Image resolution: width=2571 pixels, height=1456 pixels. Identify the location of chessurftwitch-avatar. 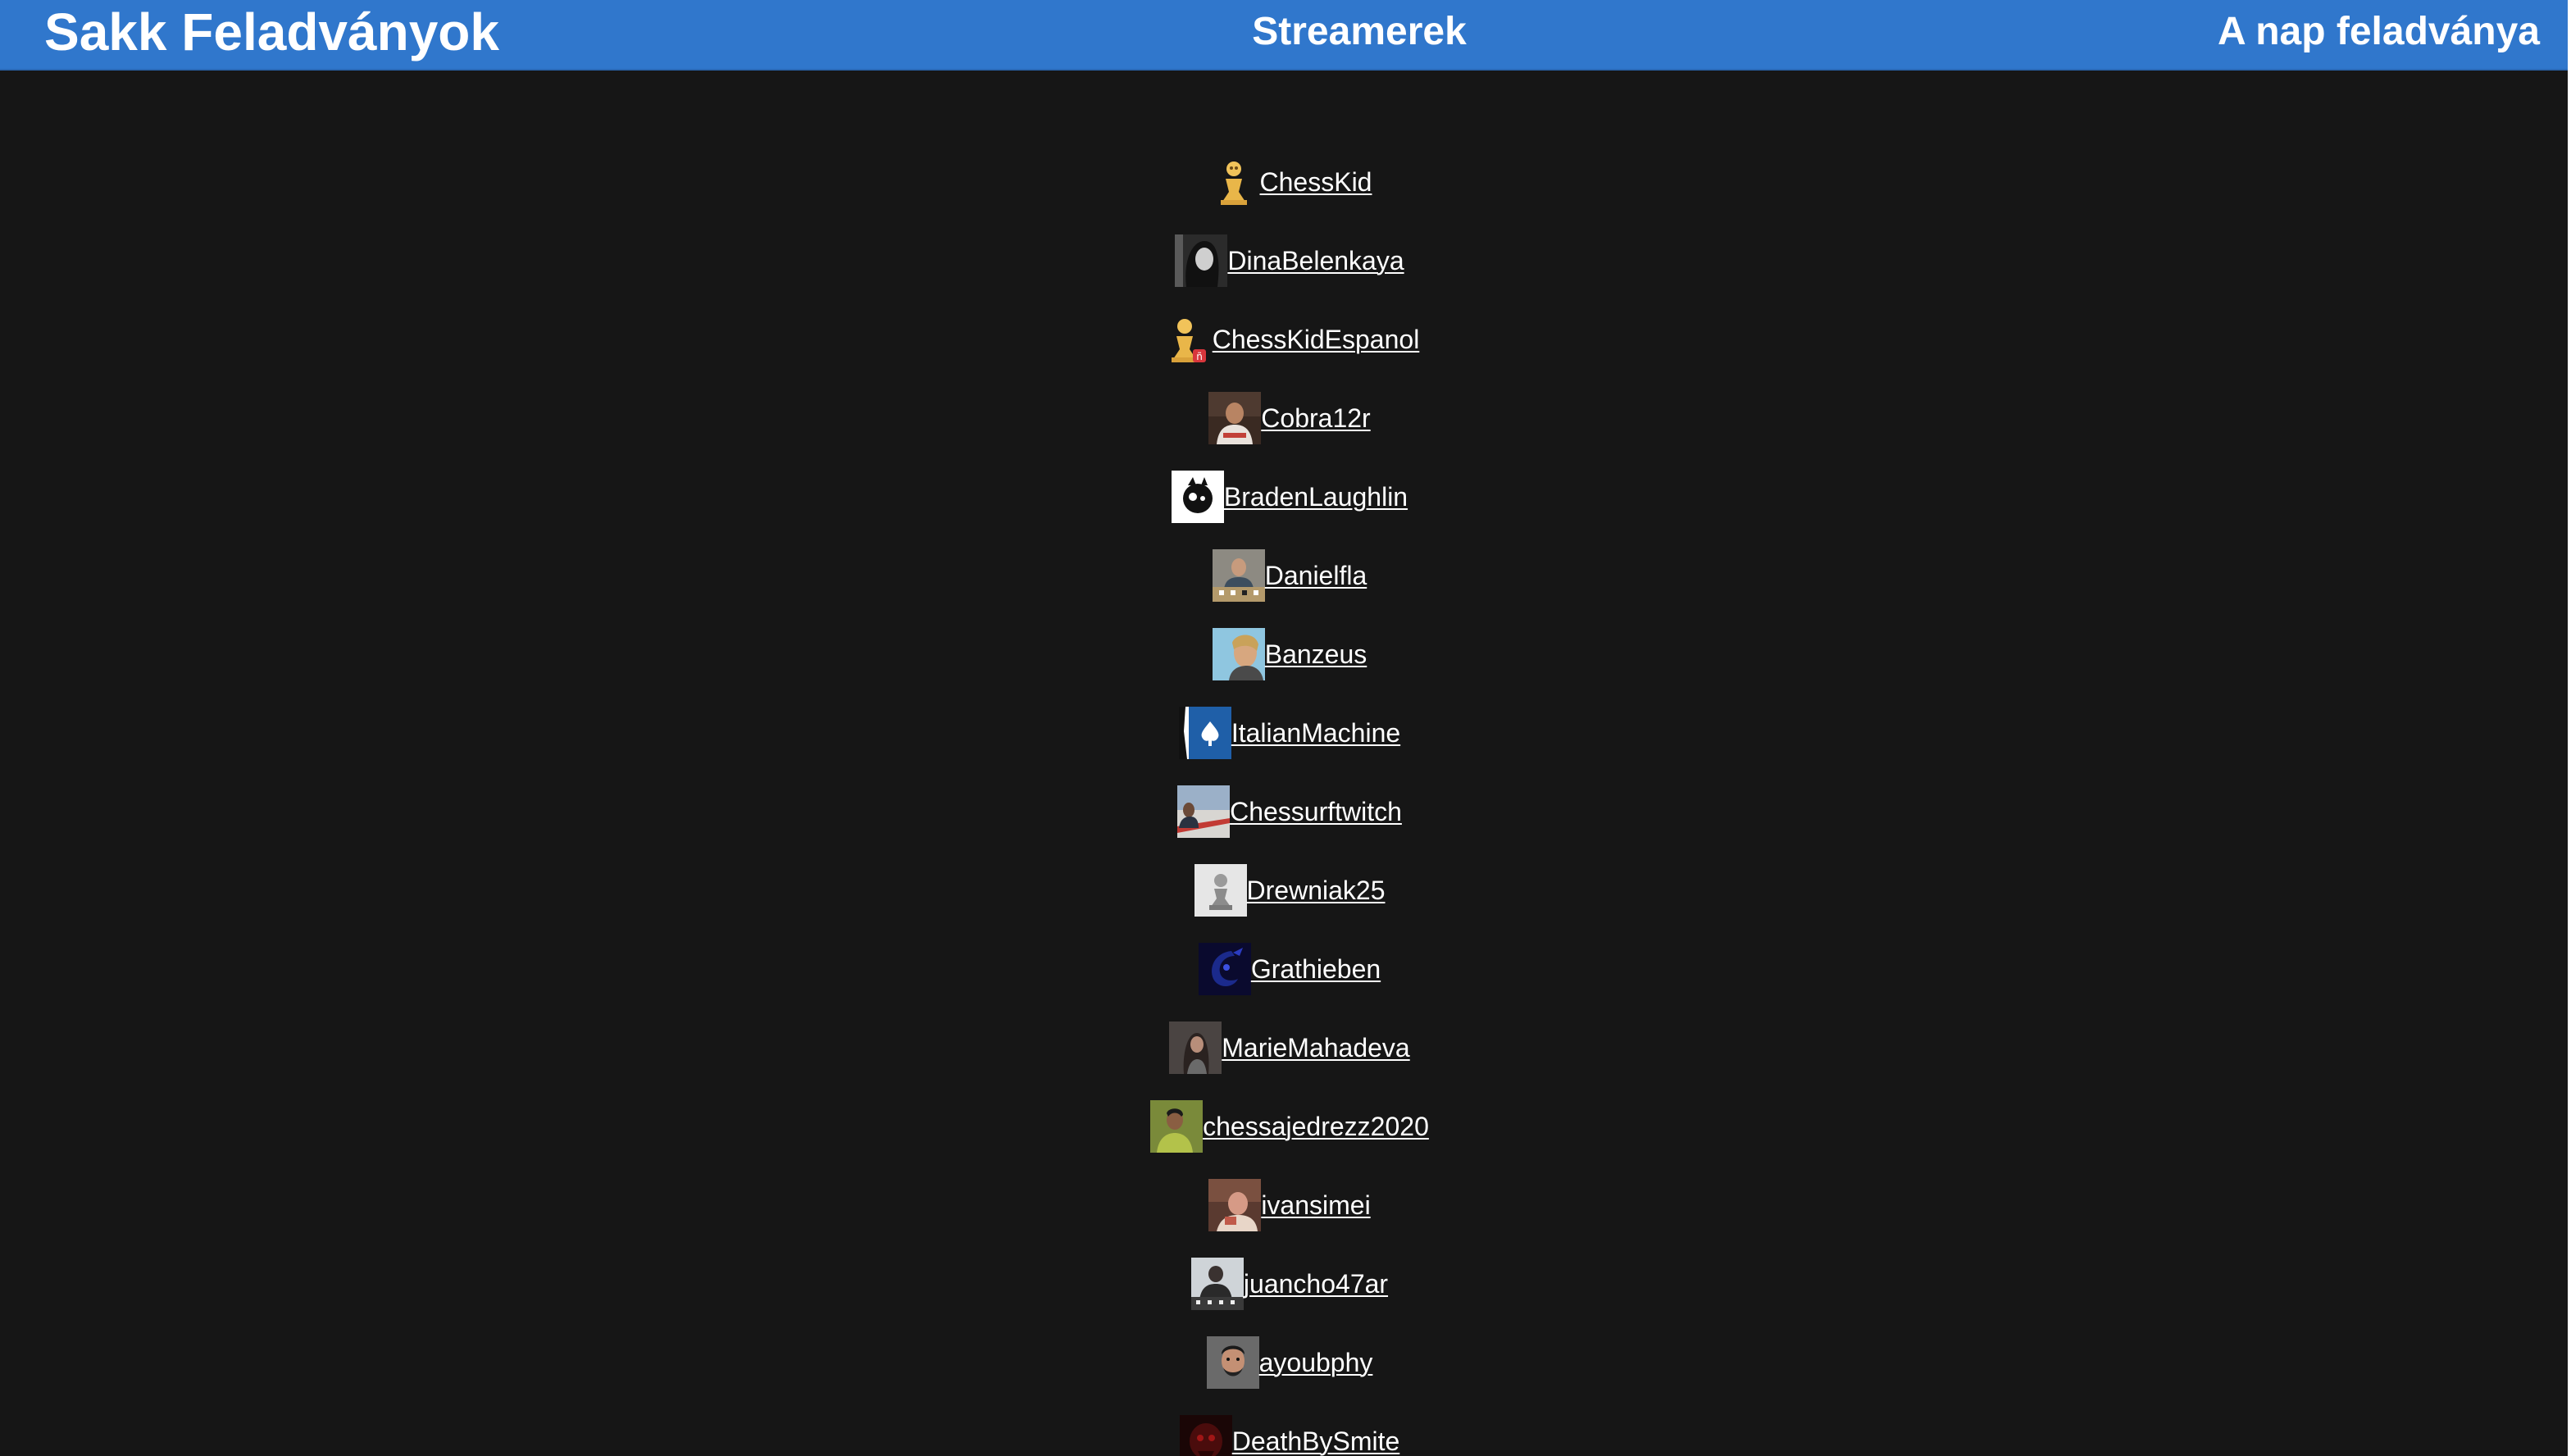
(1204, 811).